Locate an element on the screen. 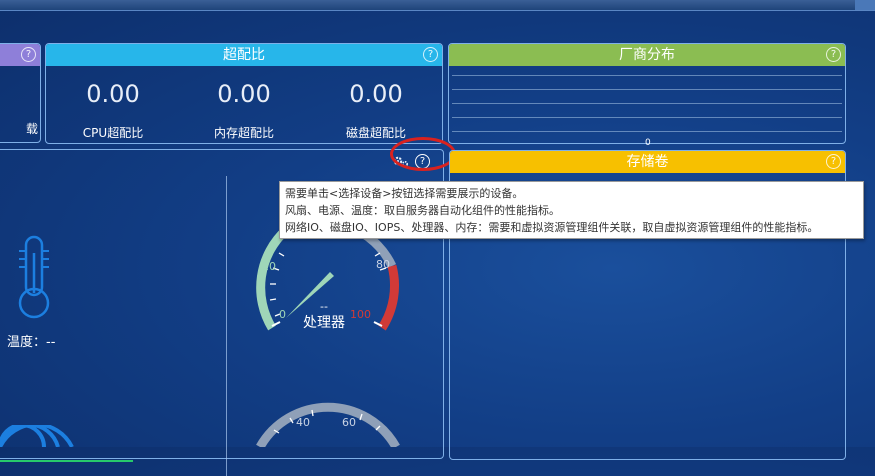  gauge-tick-label: 60 is located at coordinates (349, 422).